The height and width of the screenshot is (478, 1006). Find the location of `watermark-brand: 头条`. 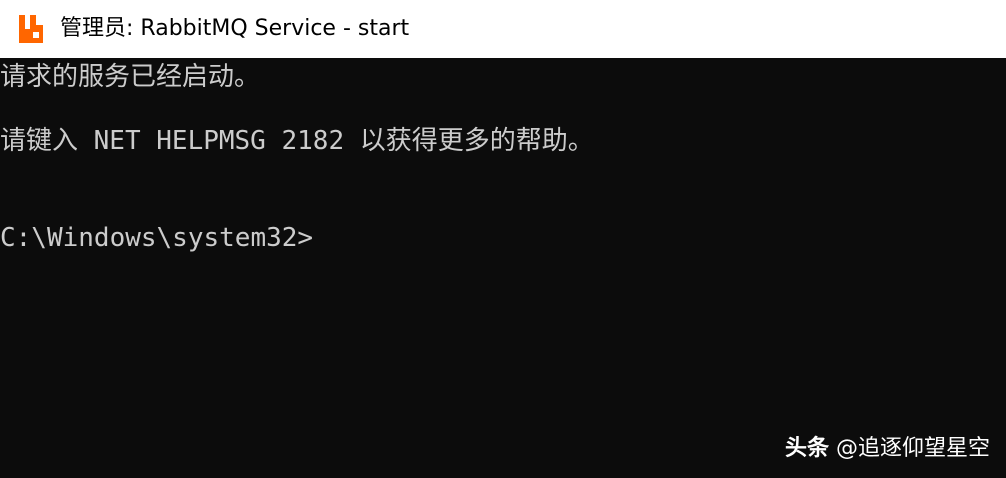

watermark-brand: 头条 is located at coordinates (806, 448).